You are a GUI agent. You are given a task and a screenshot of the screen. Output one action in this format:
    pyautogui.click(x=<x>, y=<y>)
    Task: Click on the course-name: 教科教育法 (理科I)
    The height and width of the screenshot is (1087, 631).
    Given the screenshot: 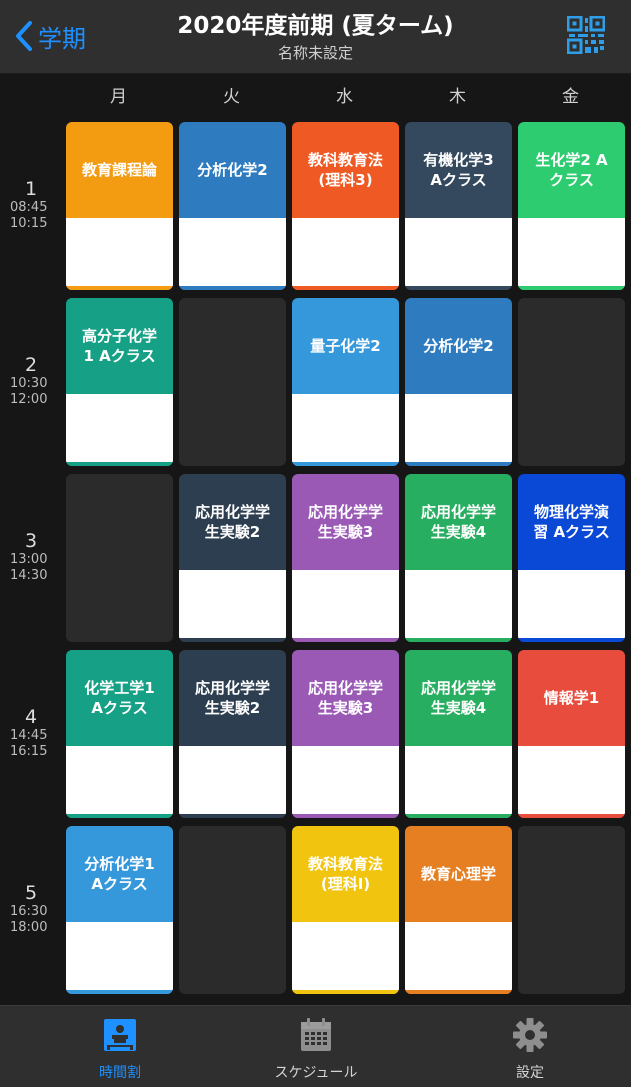 What is the action you would take?
    pyautogui.click(x=345, y=874)
    